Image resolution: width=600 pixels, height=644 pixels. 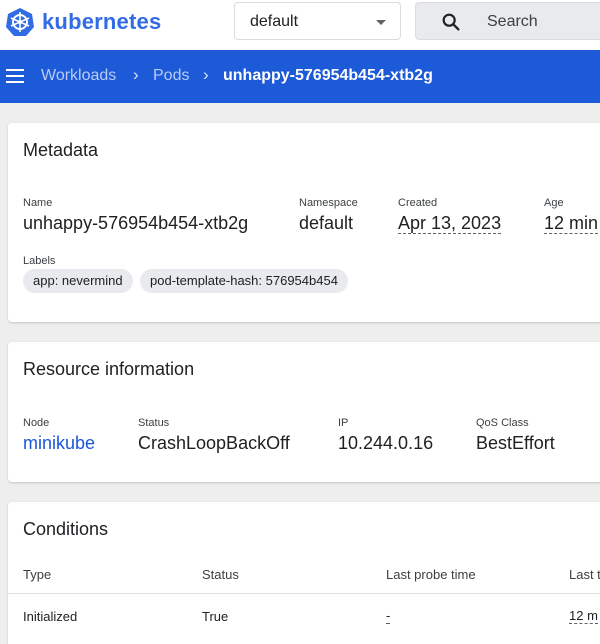 What do you see at coordinates (78, 76) in the screenshot?
I see `breadcrumb-workloads: Workloads` at bounding box center [78, 76].